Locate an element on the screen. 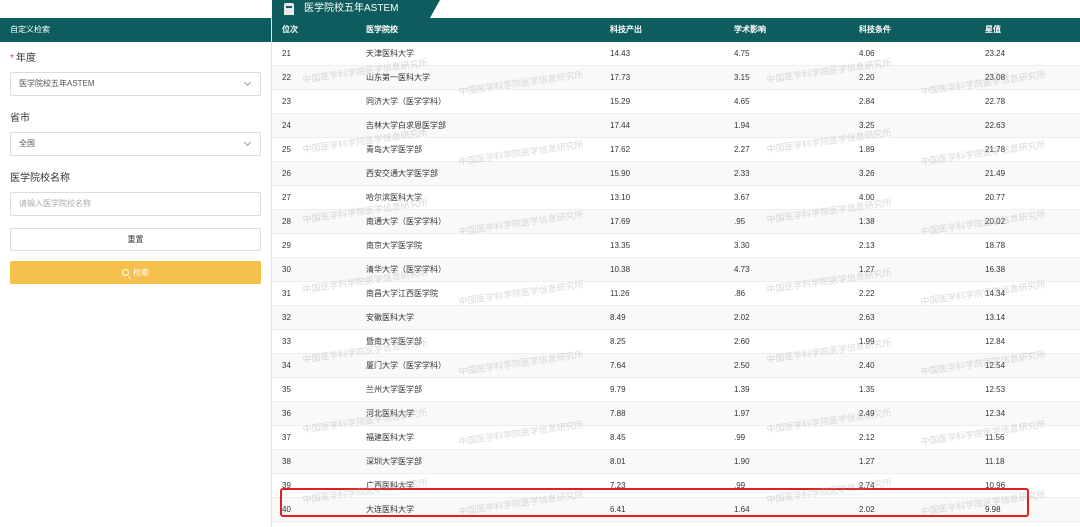 This screenshot has width=1080, height=527. table-row: 30 清华大学（医学学科） 10.38 4.73 1.27 16.38 is located at coordinates (676, 270).